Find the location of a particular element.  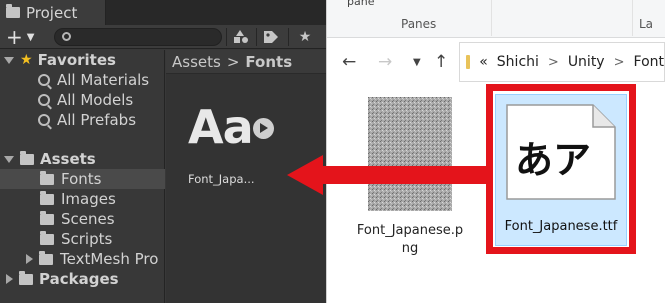

ribbon-group-label: Panes is located at coordinates (419, 24).